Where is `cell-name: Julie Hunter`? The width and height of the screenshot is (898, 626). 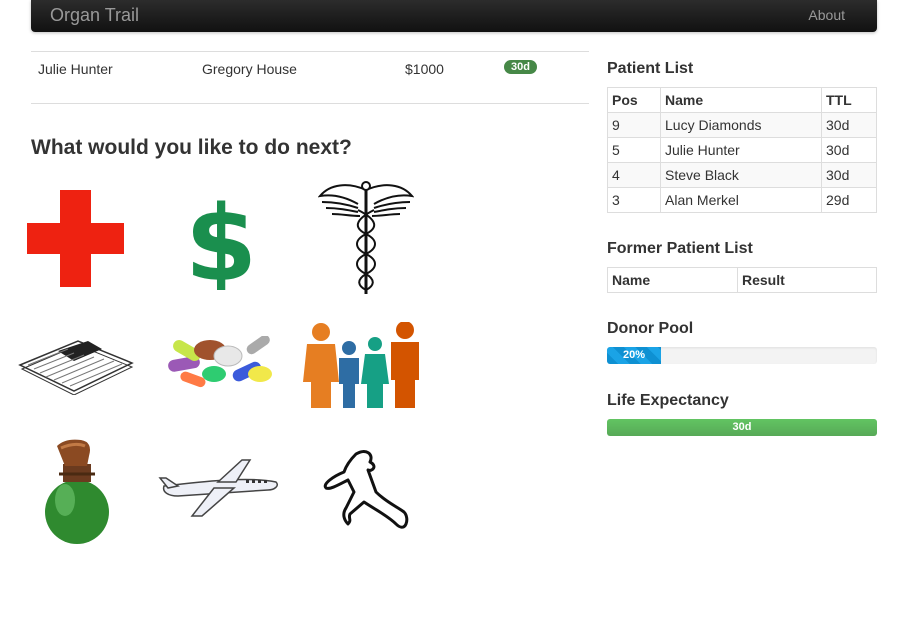 cell-name: Julie Hunter is located at coordinates (741, 150).